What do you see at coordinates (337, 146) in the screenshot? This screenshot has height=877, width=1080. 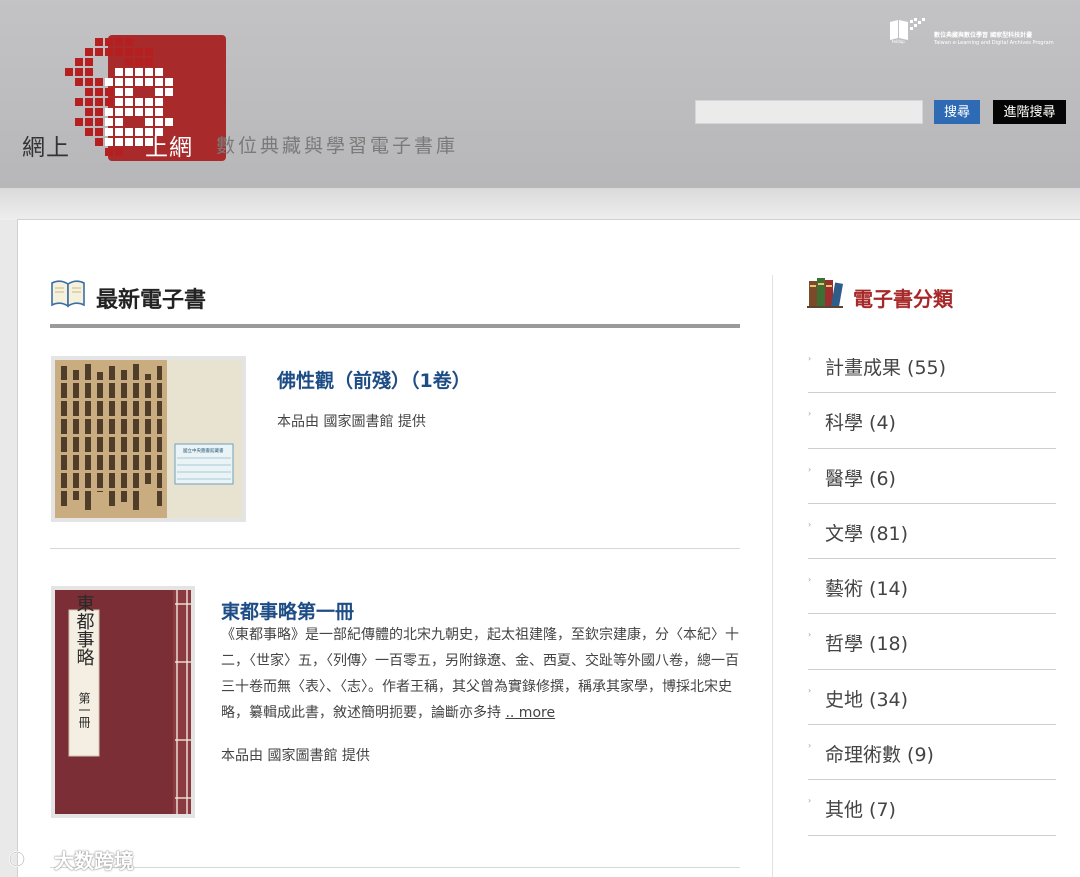 I see `site-subtitle: 數位典藏與學習電子書庫` at bounding box center [337, 146].